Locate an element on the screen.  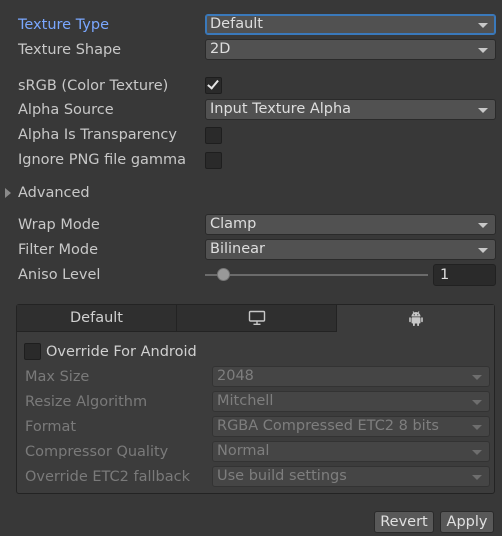
alpha-is-transparency-label: Alpha Is Transparency is located at coordinates (97, 135).